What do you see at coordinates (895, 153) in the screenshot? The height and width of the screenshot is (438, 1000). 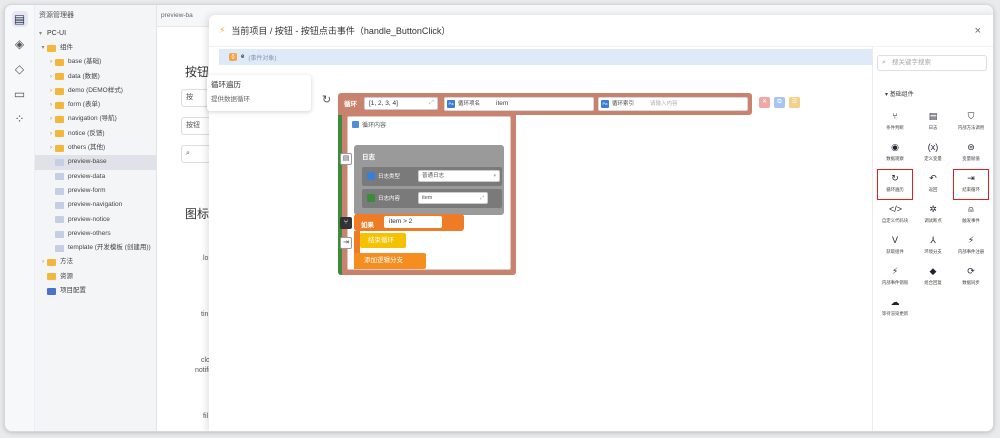 I see `component-item: ◉ 数据观察` at bounding box center [895, 153].